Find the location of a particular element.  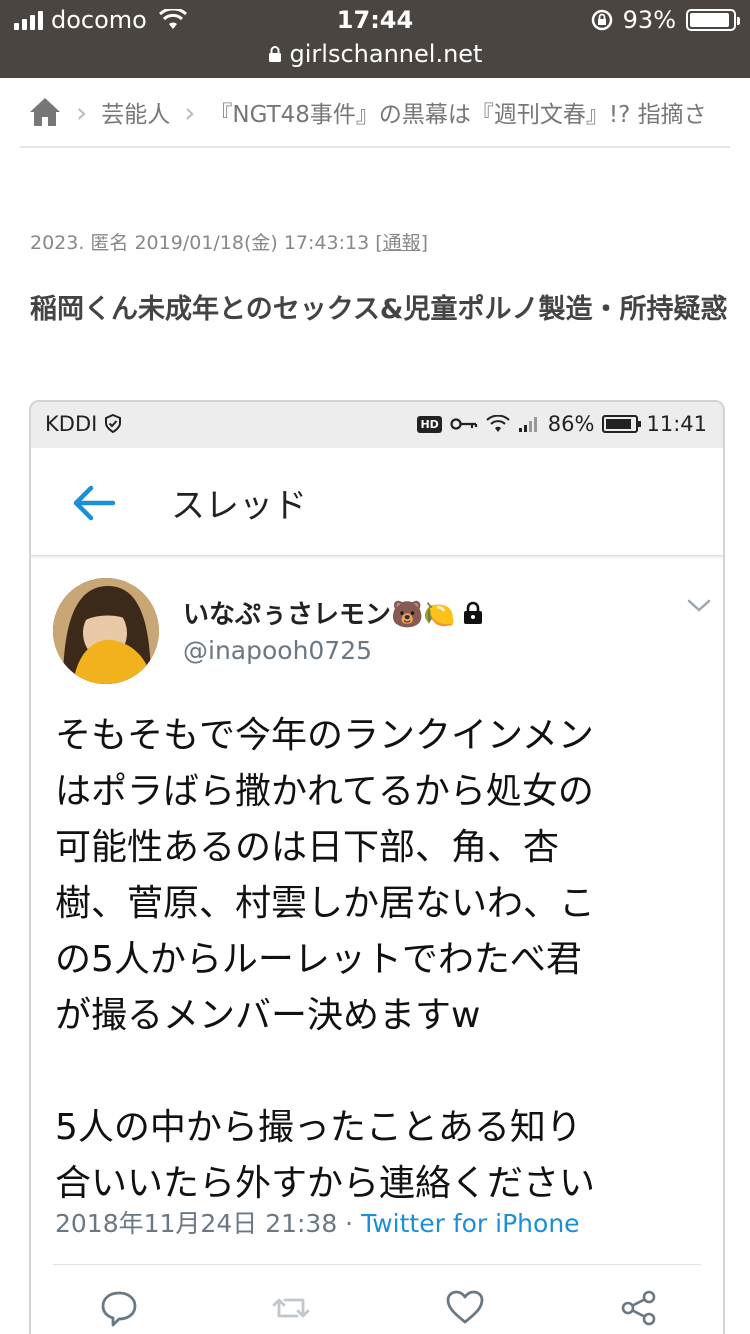

tweet-actions is located at coordinates (377, 1308).